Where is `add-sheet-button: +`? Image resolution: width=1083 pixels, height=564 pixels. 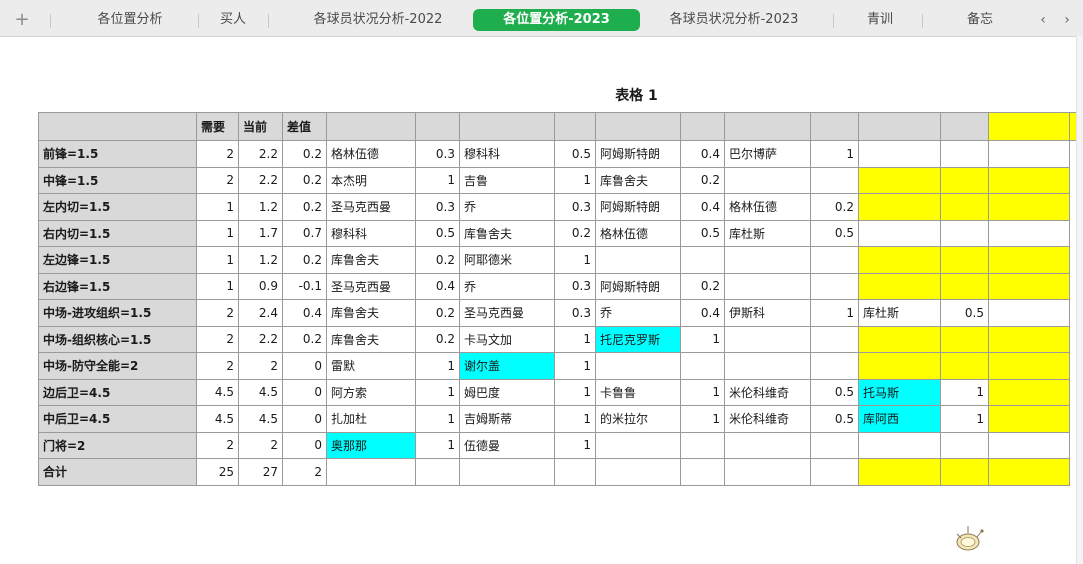 add-sheet-button: + is located at coordinates (22, 20).